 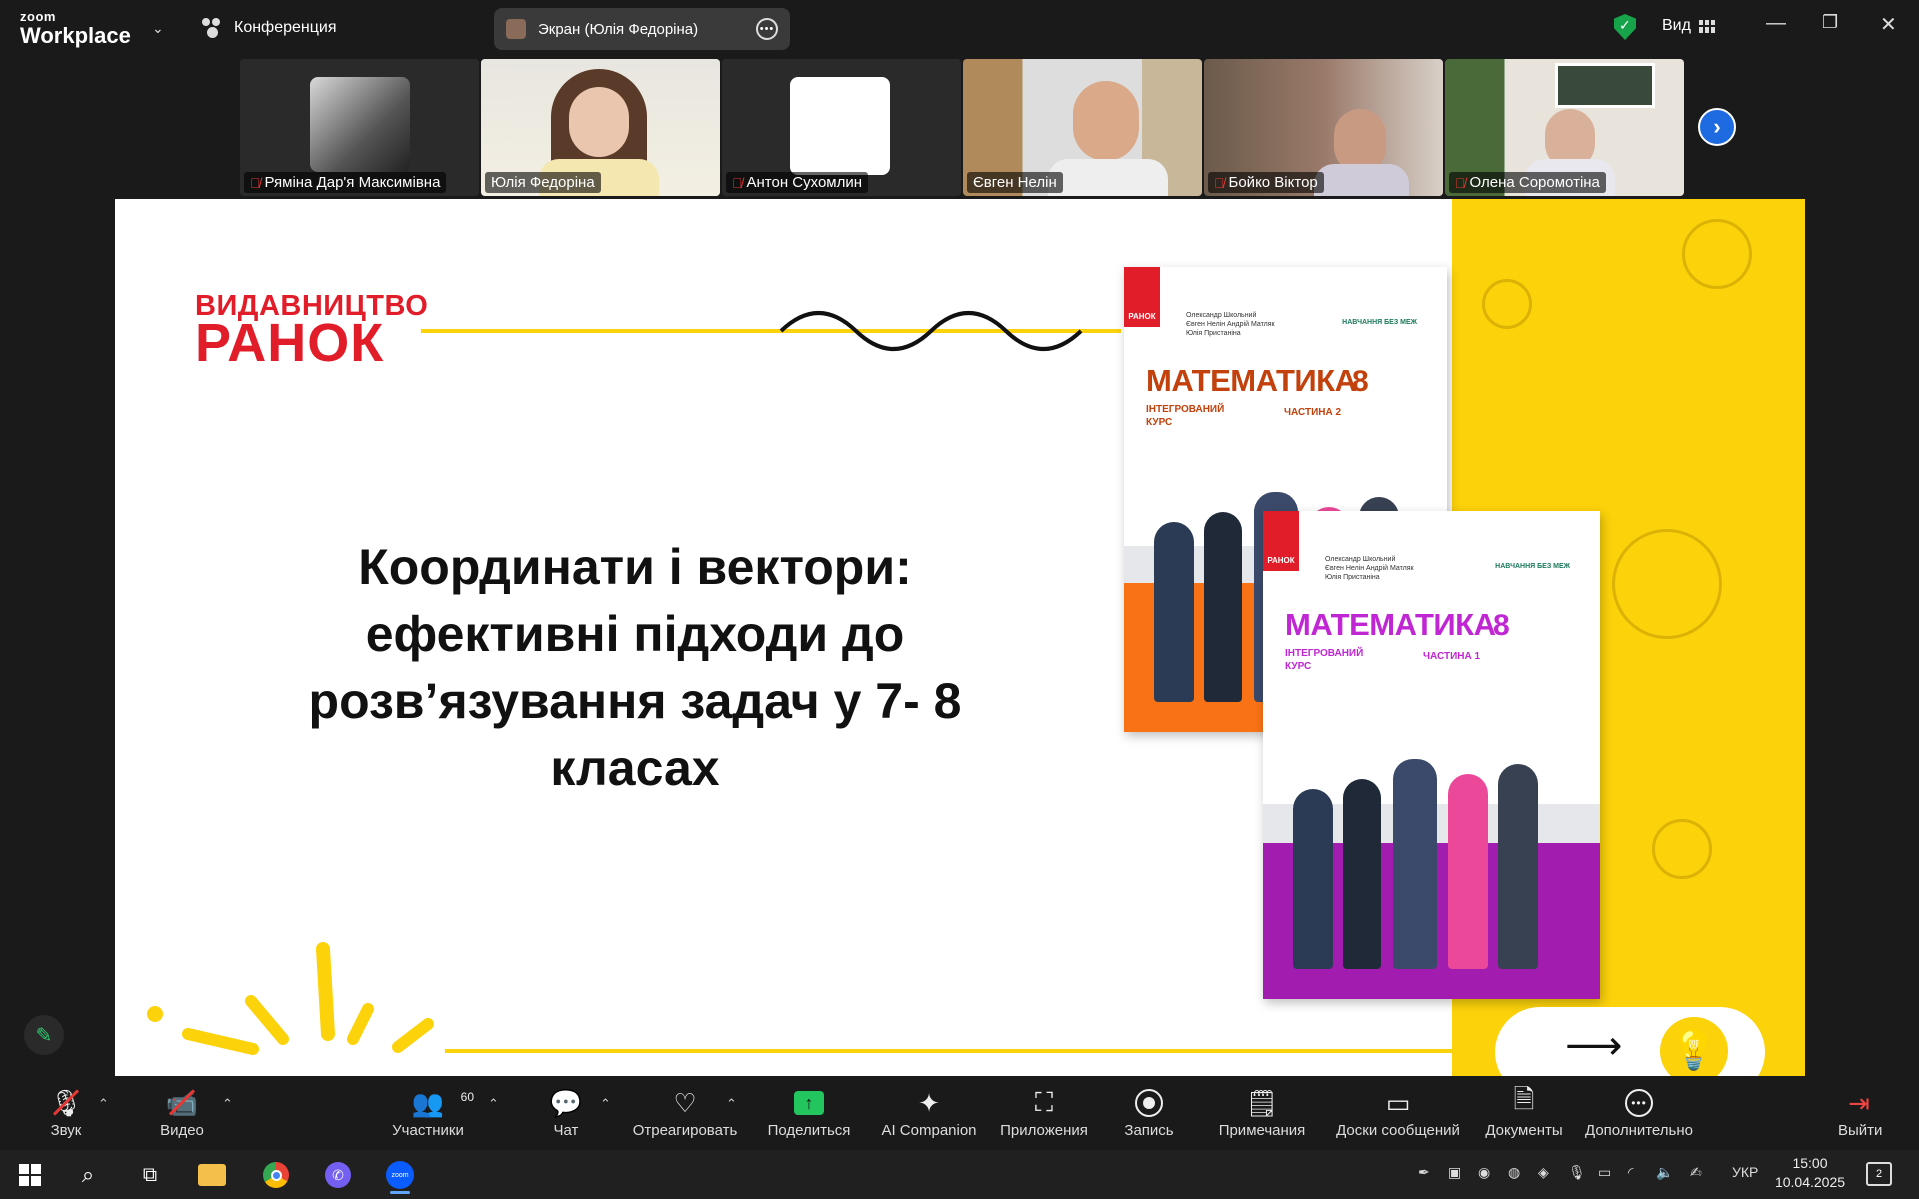 I want to click on chrome-icon, so click(x=276, y=1175).